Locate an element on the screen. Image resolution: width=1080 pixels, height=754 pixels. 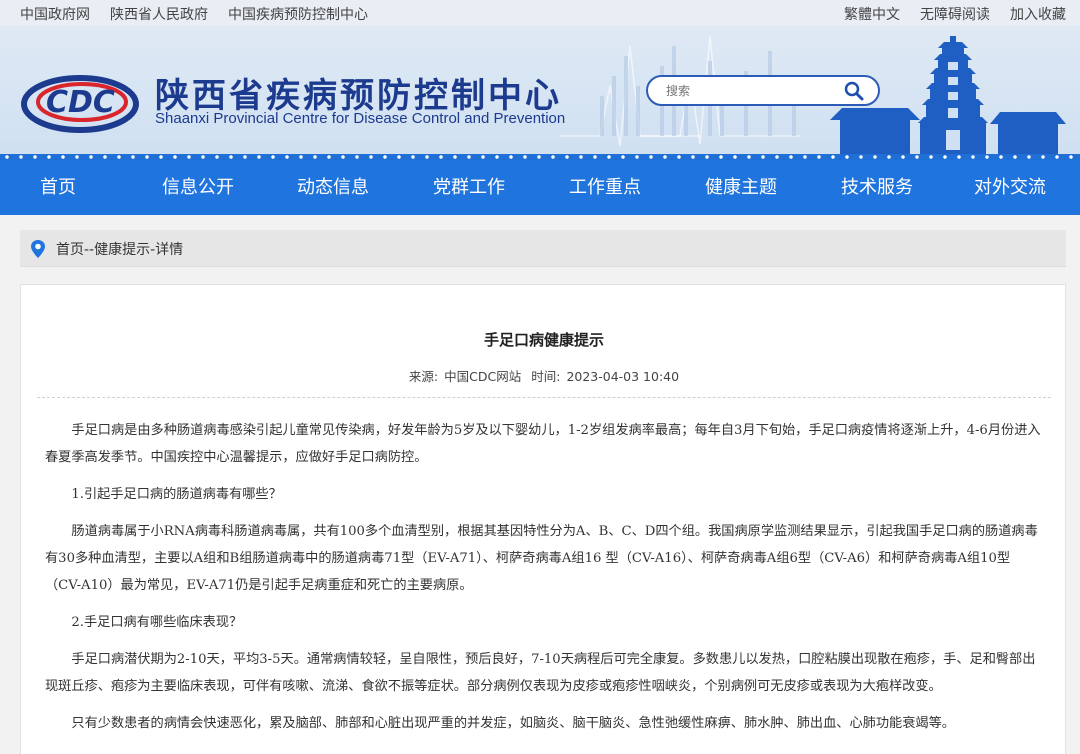
article-title: 手足口病健康提示 is located at coordinates (543, 340).